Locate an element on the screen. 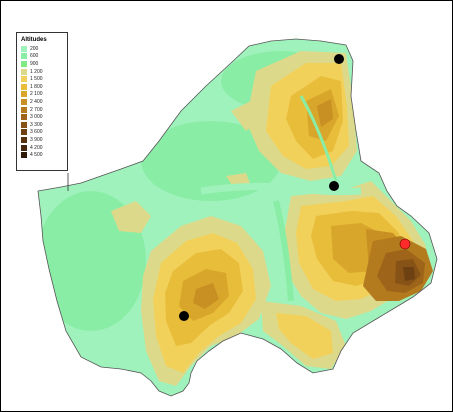  legend-label: 2 100 is located at coordinates (36, 94).